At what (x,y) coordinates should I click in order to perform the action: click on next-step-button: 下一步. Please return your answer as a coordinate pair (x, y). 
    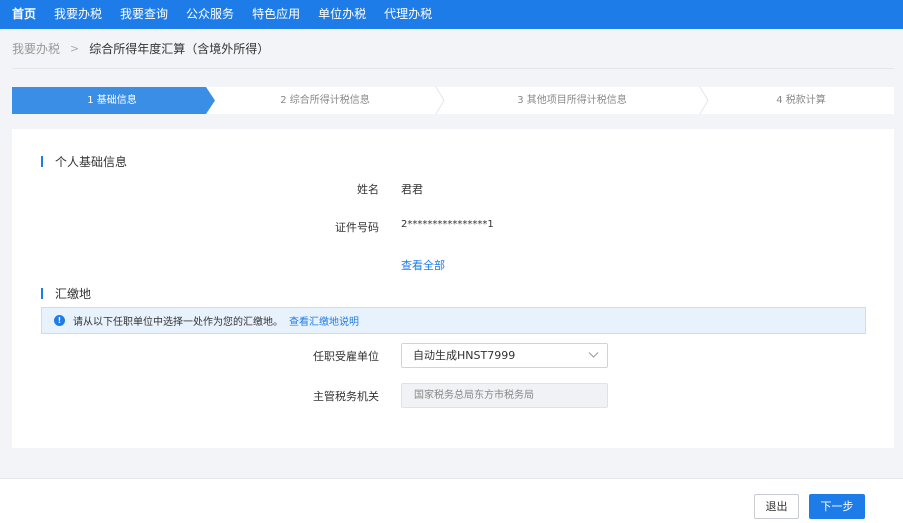
    Looking at the image, I should click on (837, 506).